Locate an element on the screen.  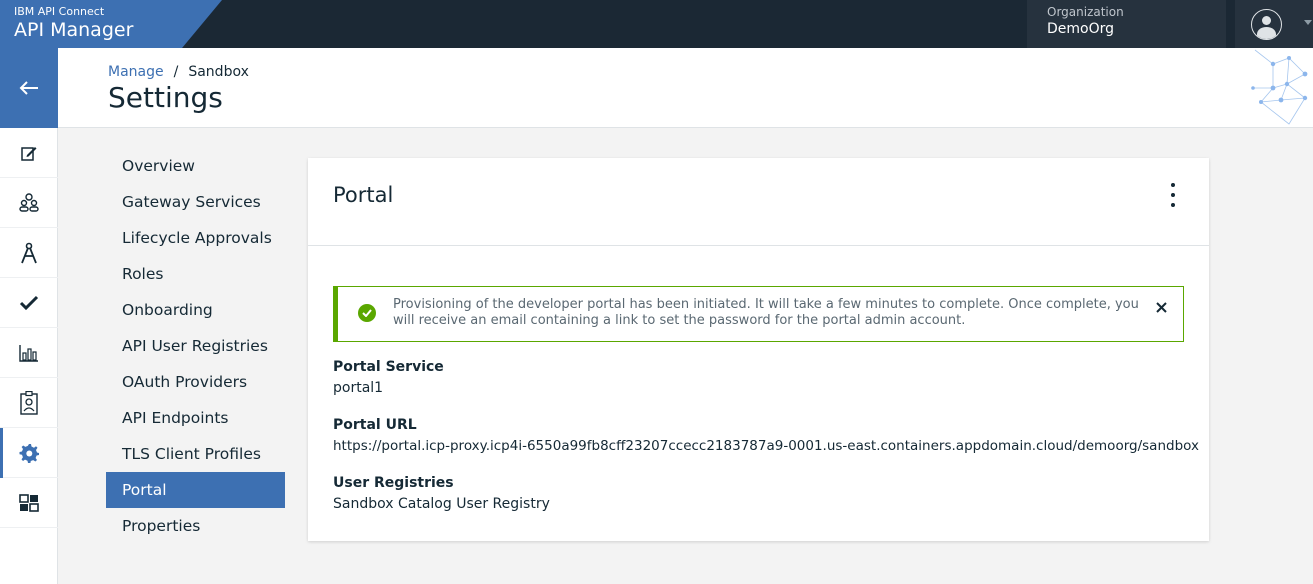
chevron-down-icon is located at coordinates (1308, 22).